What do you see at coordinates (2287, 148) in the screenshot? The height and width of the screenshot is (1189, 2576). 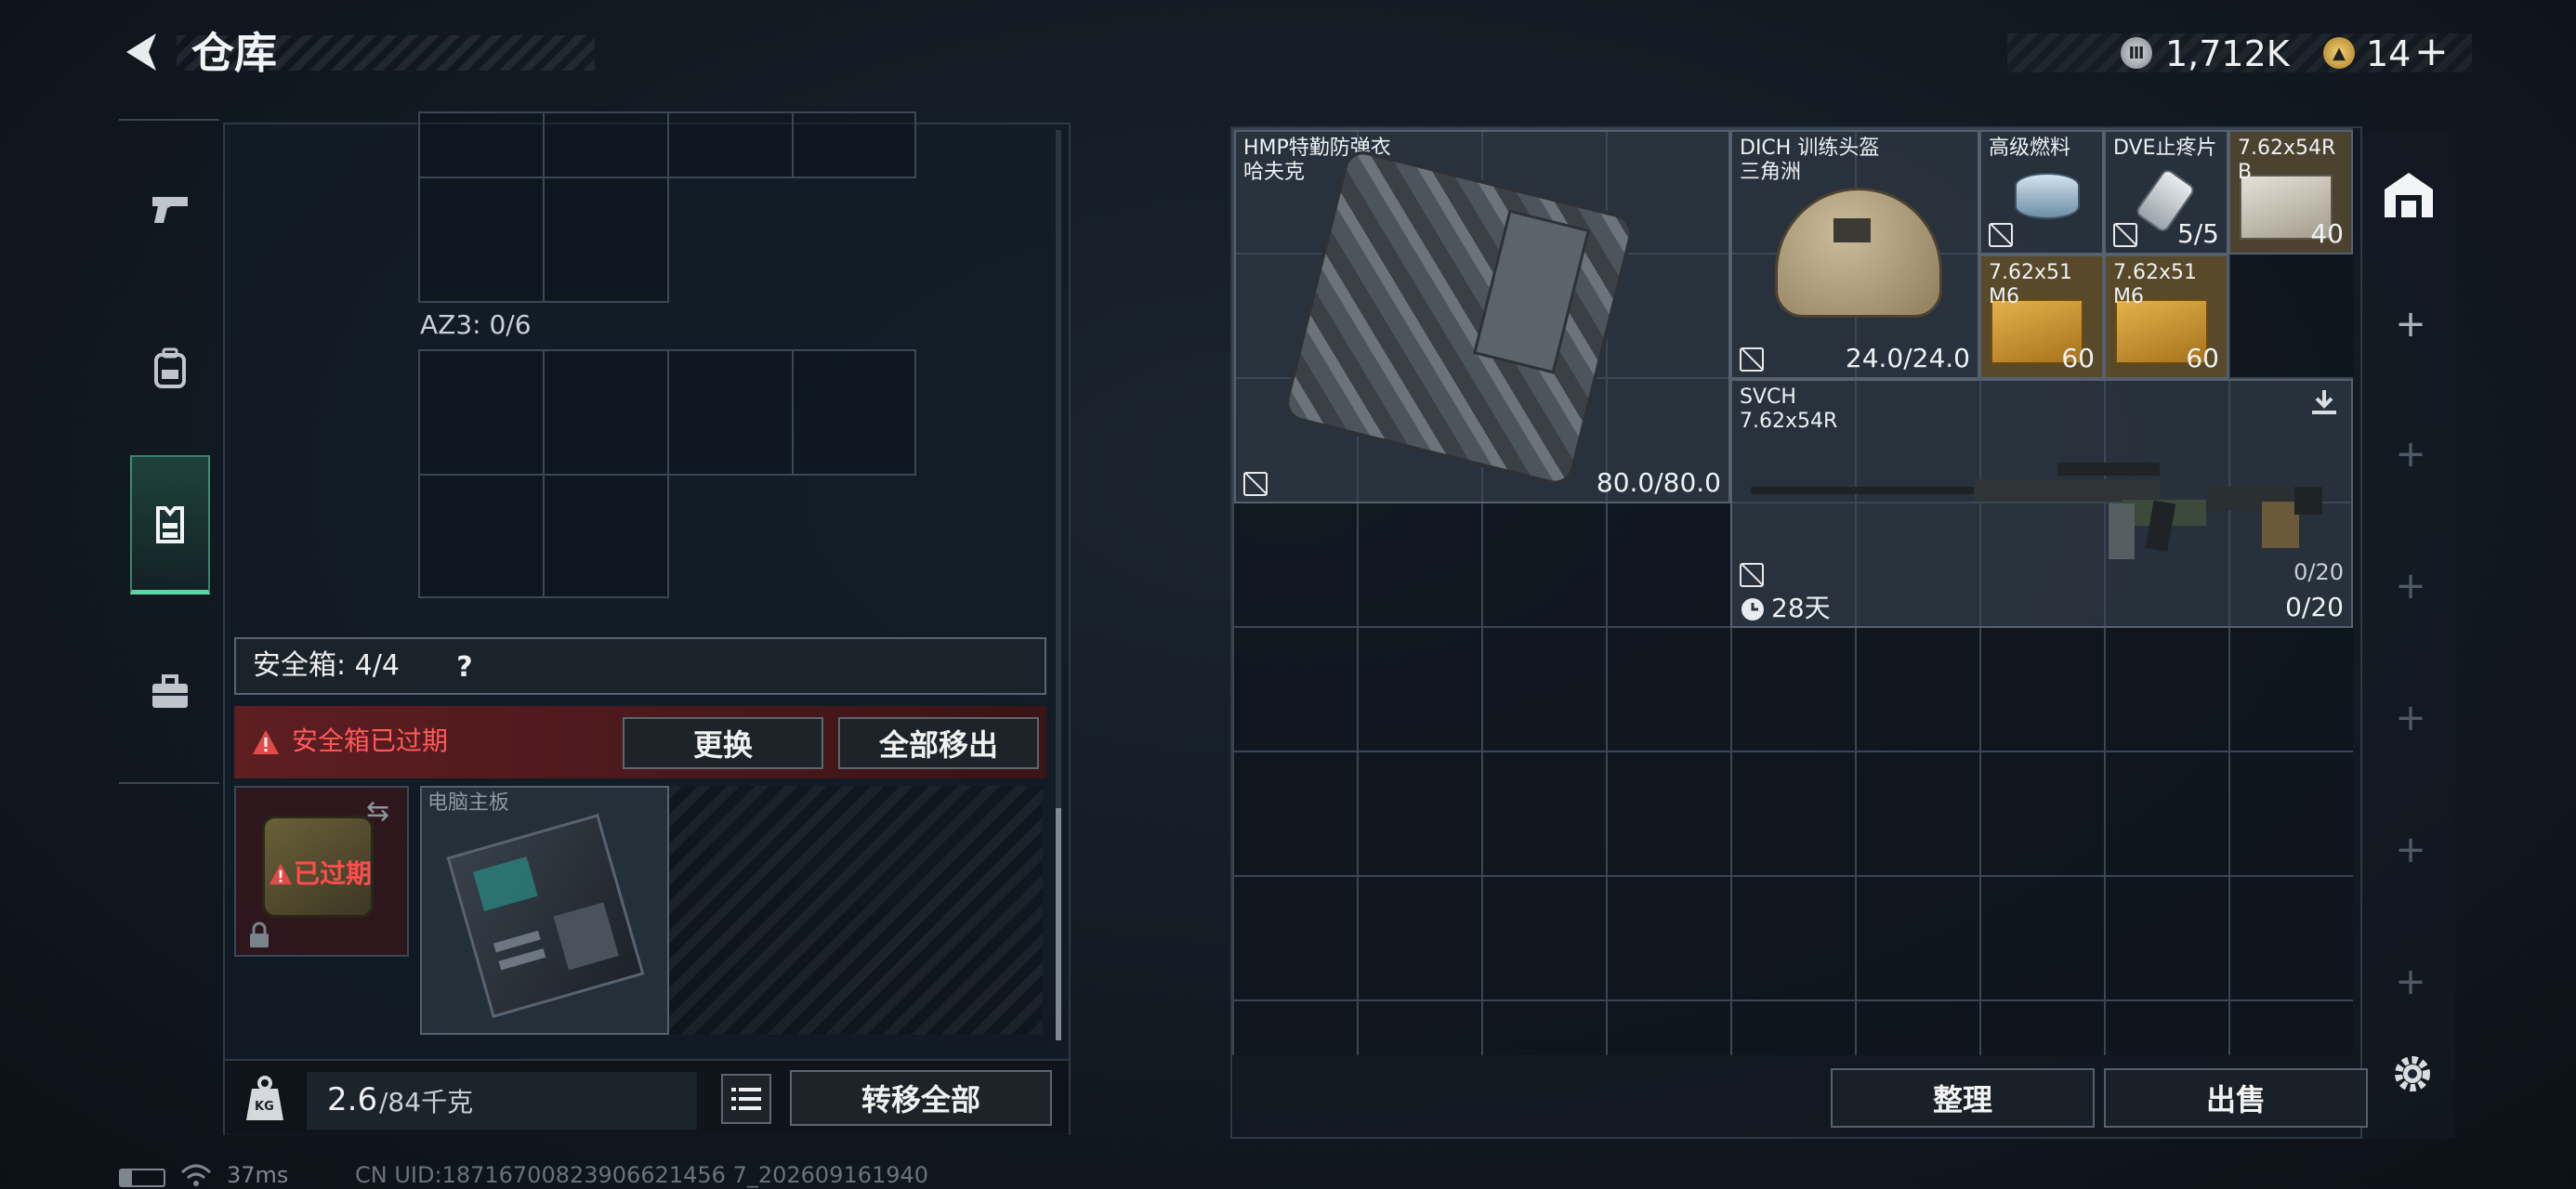 I see `item-name: 7.62x54R` at bounding box center [2287, 148].